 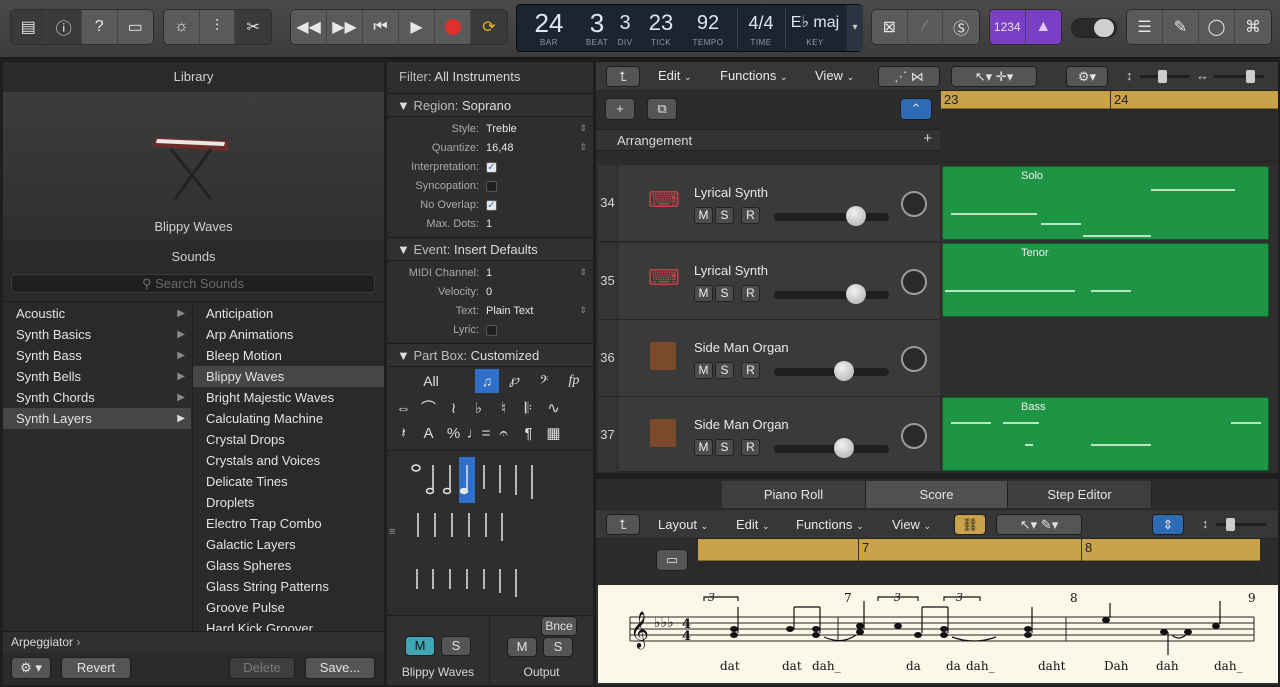 What do you see at coordinates (97, 397) in the screenshot?
I see `category-item: Synth Chords ▶` at bounding box center [97, 397].